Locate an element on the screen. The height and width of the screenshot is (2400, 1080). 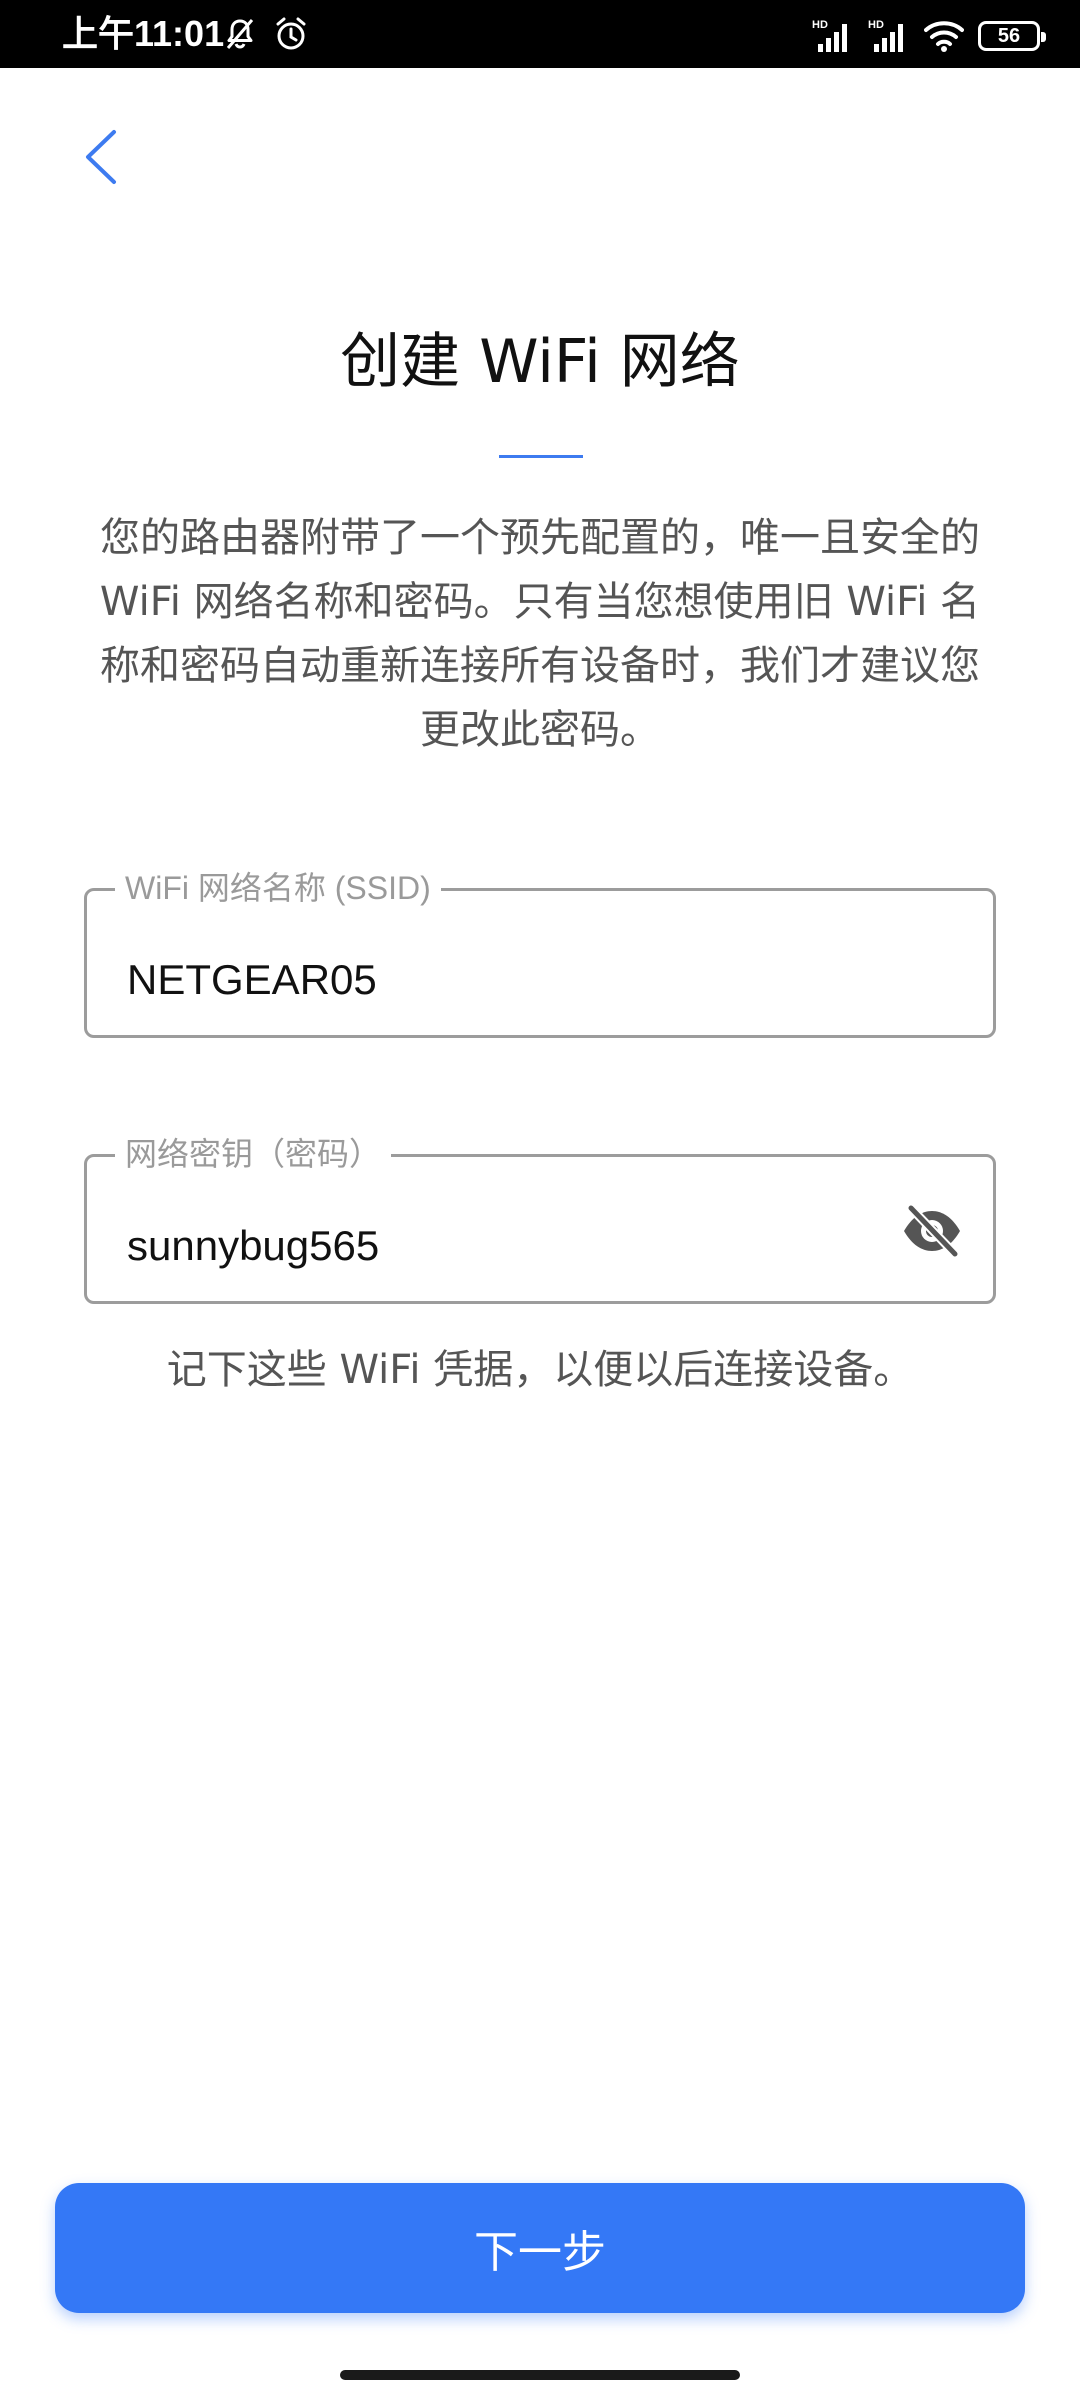
hint-text: 记下这些 WiFi 凭据，以便以后连接设备。 is located at coordinates (540, 1370).